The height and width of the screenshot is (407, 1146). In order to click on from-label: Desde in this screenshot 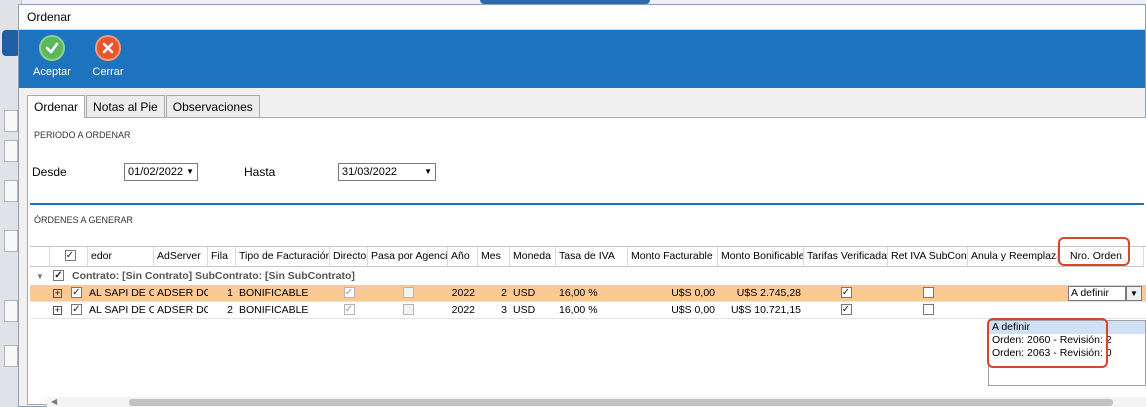, I will do `click(49, 172)`.